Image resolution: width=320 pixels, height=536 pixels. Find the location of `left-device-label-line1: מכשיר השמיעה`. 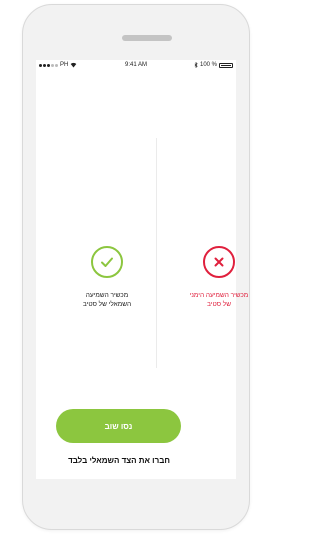

left-device-label-line1: מכשיר השמיעה is located at coordinates (107, 295).